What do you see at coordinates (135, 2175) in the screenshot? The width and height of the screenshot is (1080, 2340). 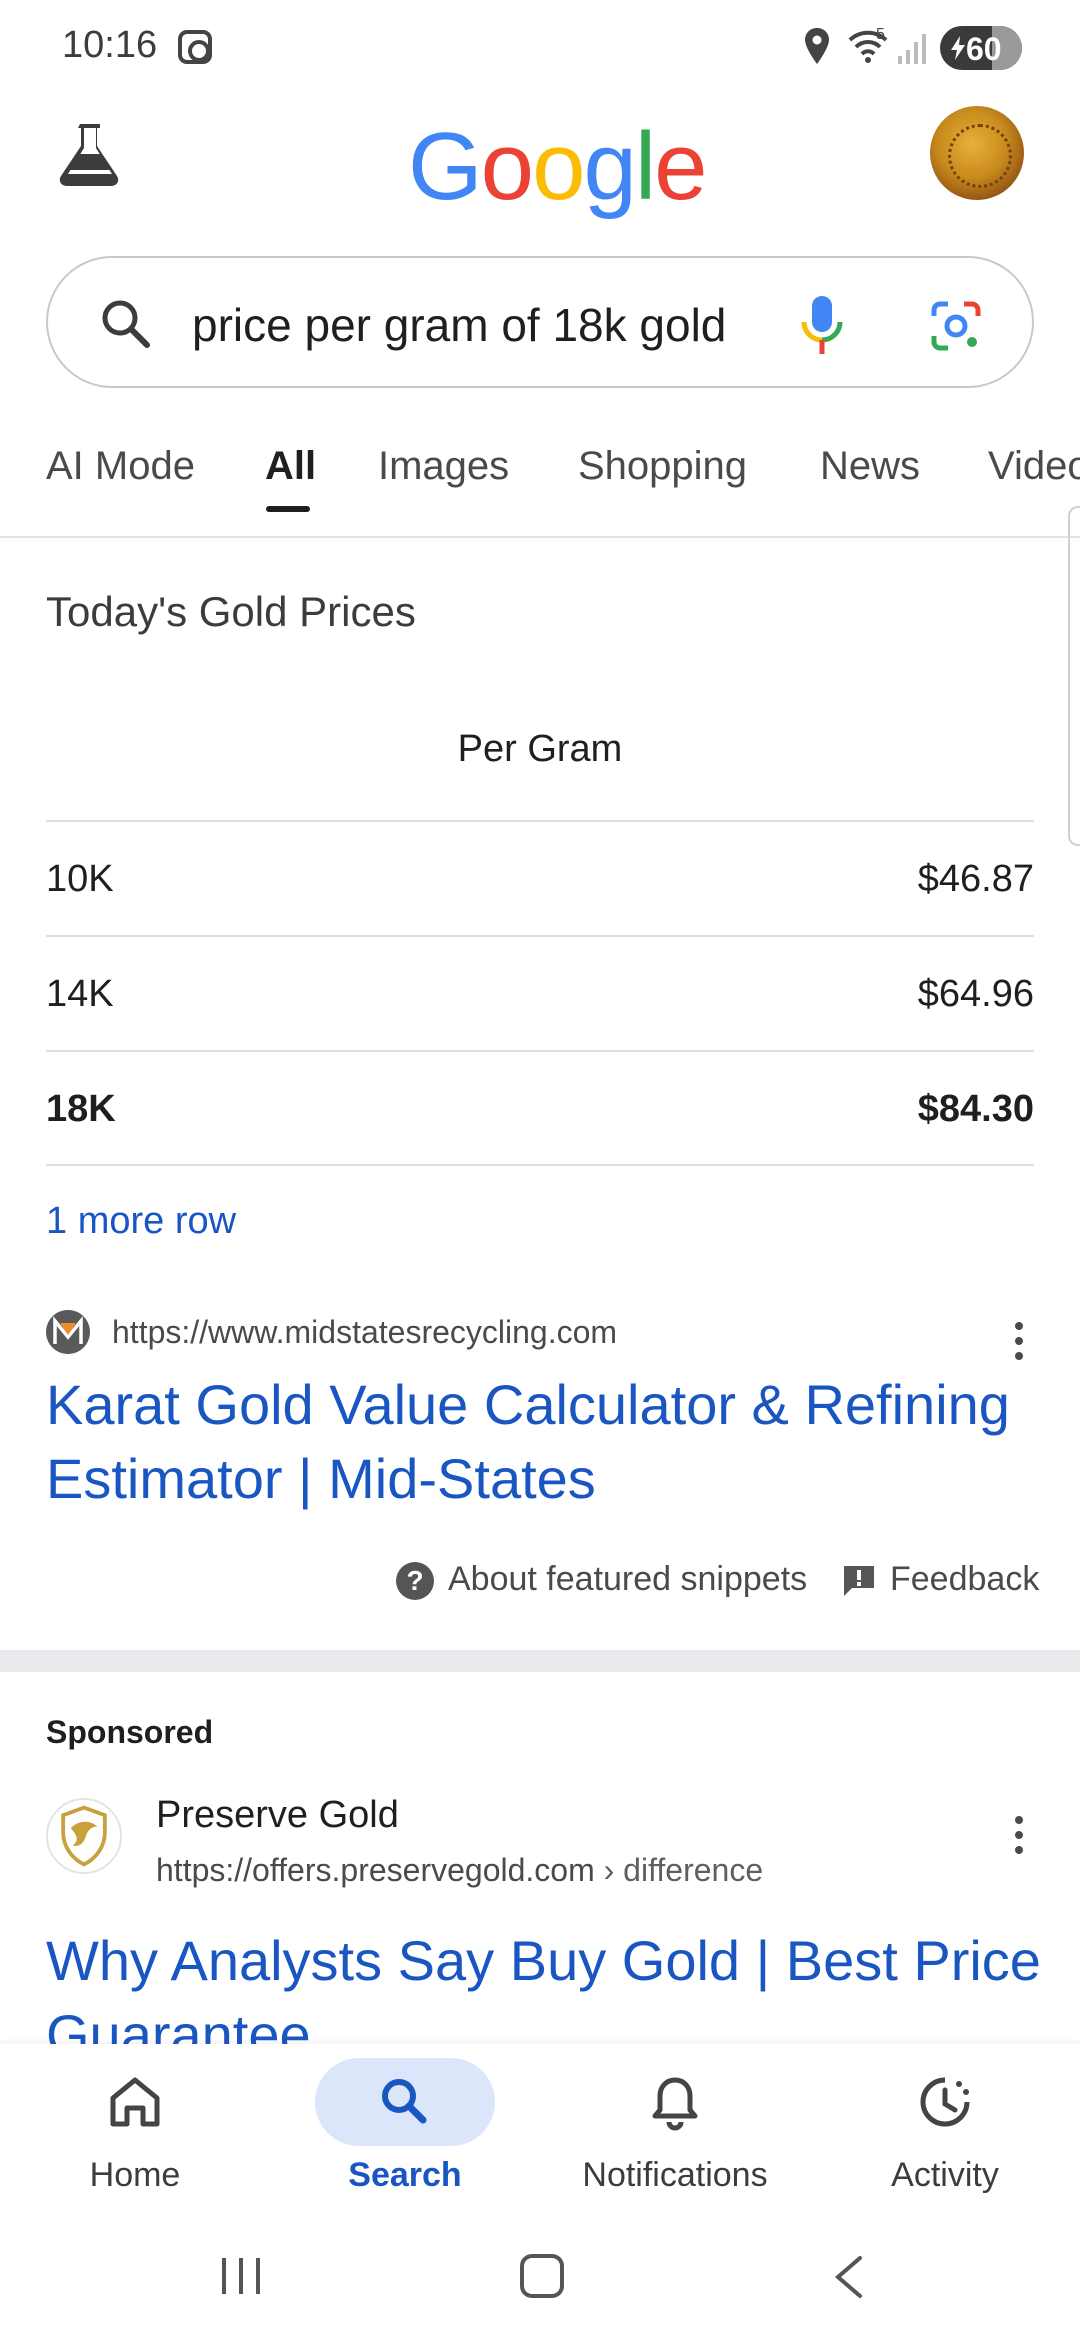 I see `nav-home-label: Home` at bounding box center [135, 2175].